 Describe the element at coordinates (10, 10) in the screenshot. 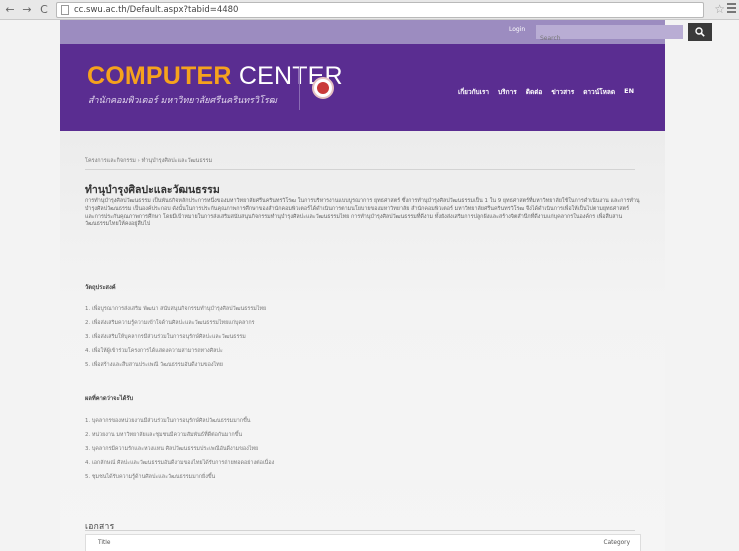

I see `back-arrow-icon: ←` at that location.